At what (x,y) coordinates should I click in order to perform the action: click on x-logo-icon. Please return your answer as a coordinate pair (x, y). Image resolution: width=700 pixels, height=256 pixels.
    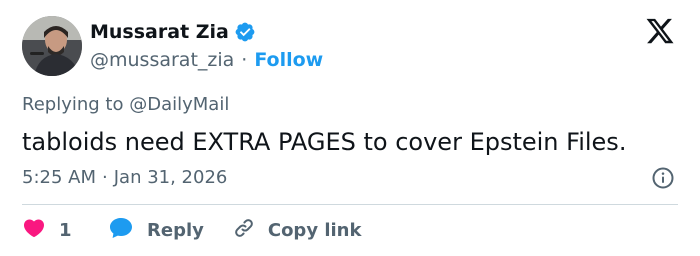
    Looking at the image, I should click on (660, 31).